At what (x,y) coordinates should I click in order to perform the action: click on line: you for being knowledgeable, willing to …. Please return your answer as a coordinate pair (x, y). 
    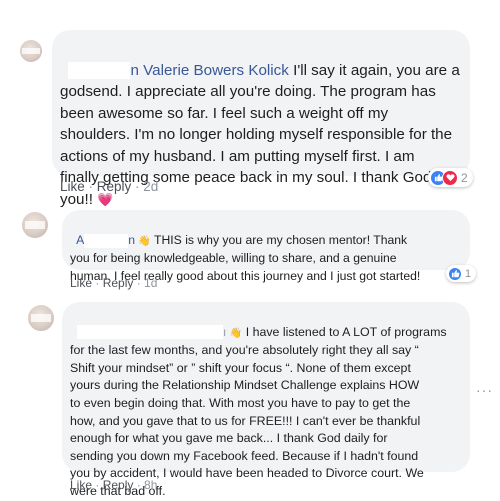
    Looking at the image, I should click on (233, 258).